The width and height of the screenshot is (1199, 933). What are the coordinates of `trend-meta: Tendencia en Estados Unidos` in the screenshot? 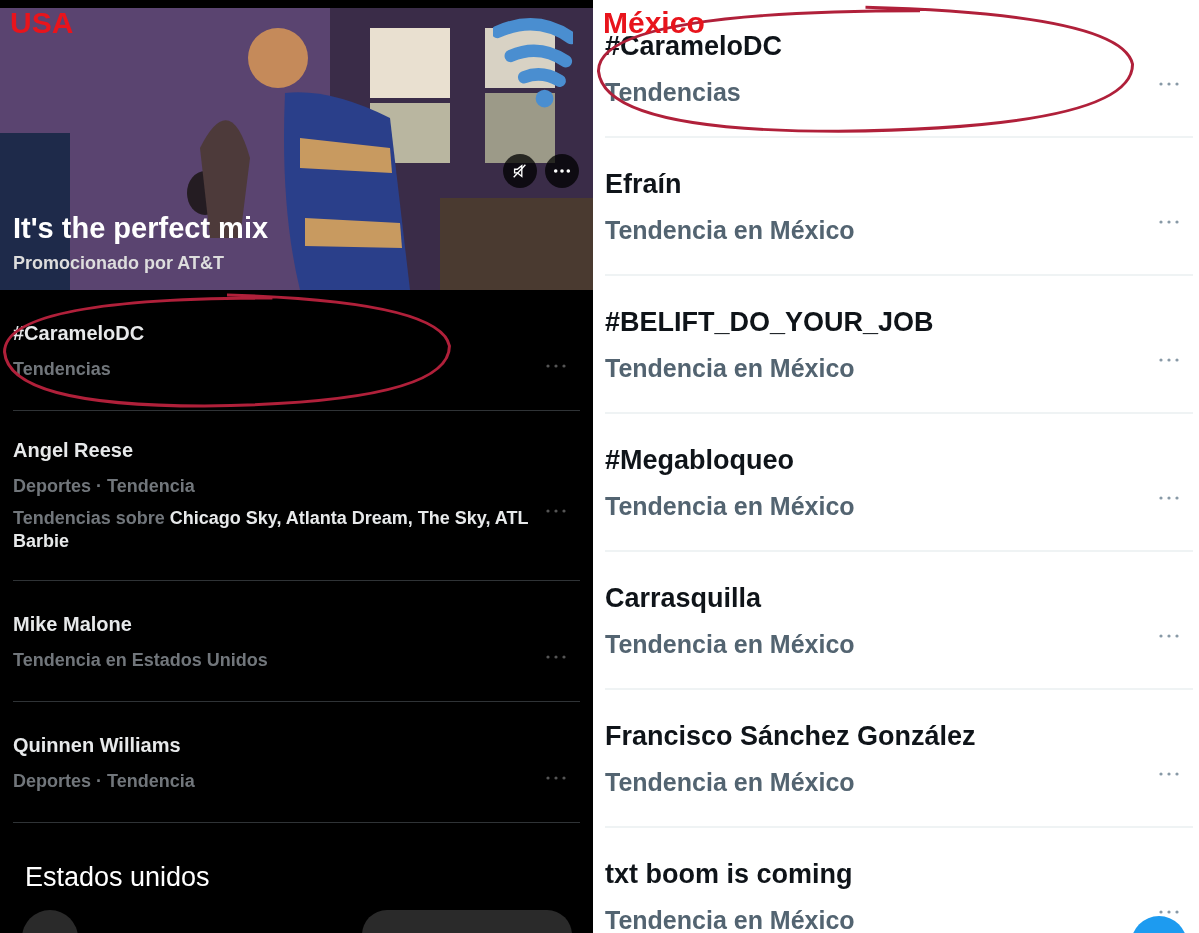 It's located at (141, 660).